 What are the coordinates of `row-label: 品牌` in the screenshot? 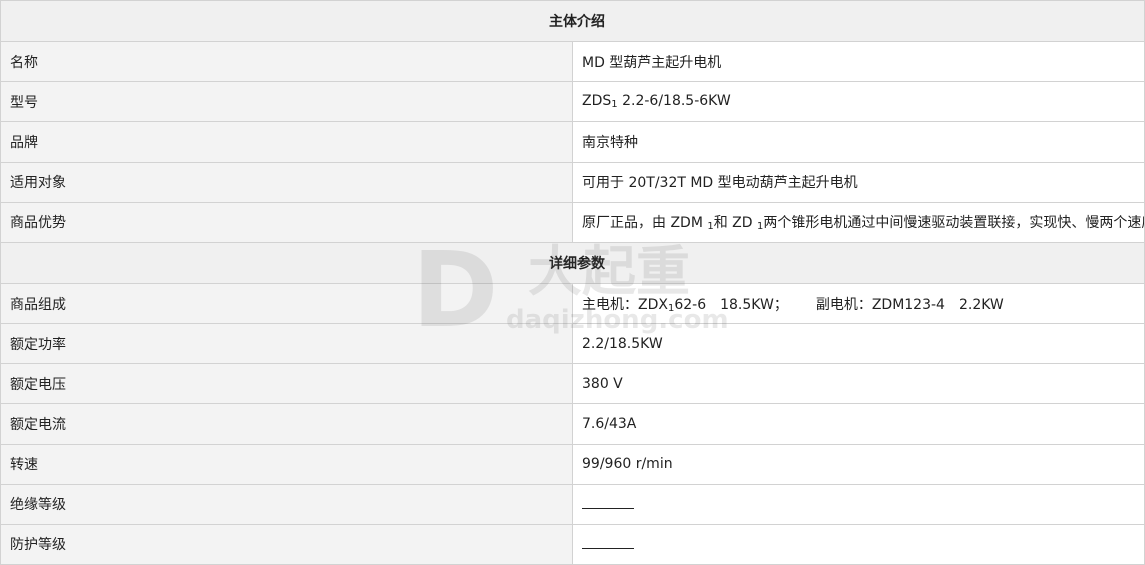 It's located at (286, 142).